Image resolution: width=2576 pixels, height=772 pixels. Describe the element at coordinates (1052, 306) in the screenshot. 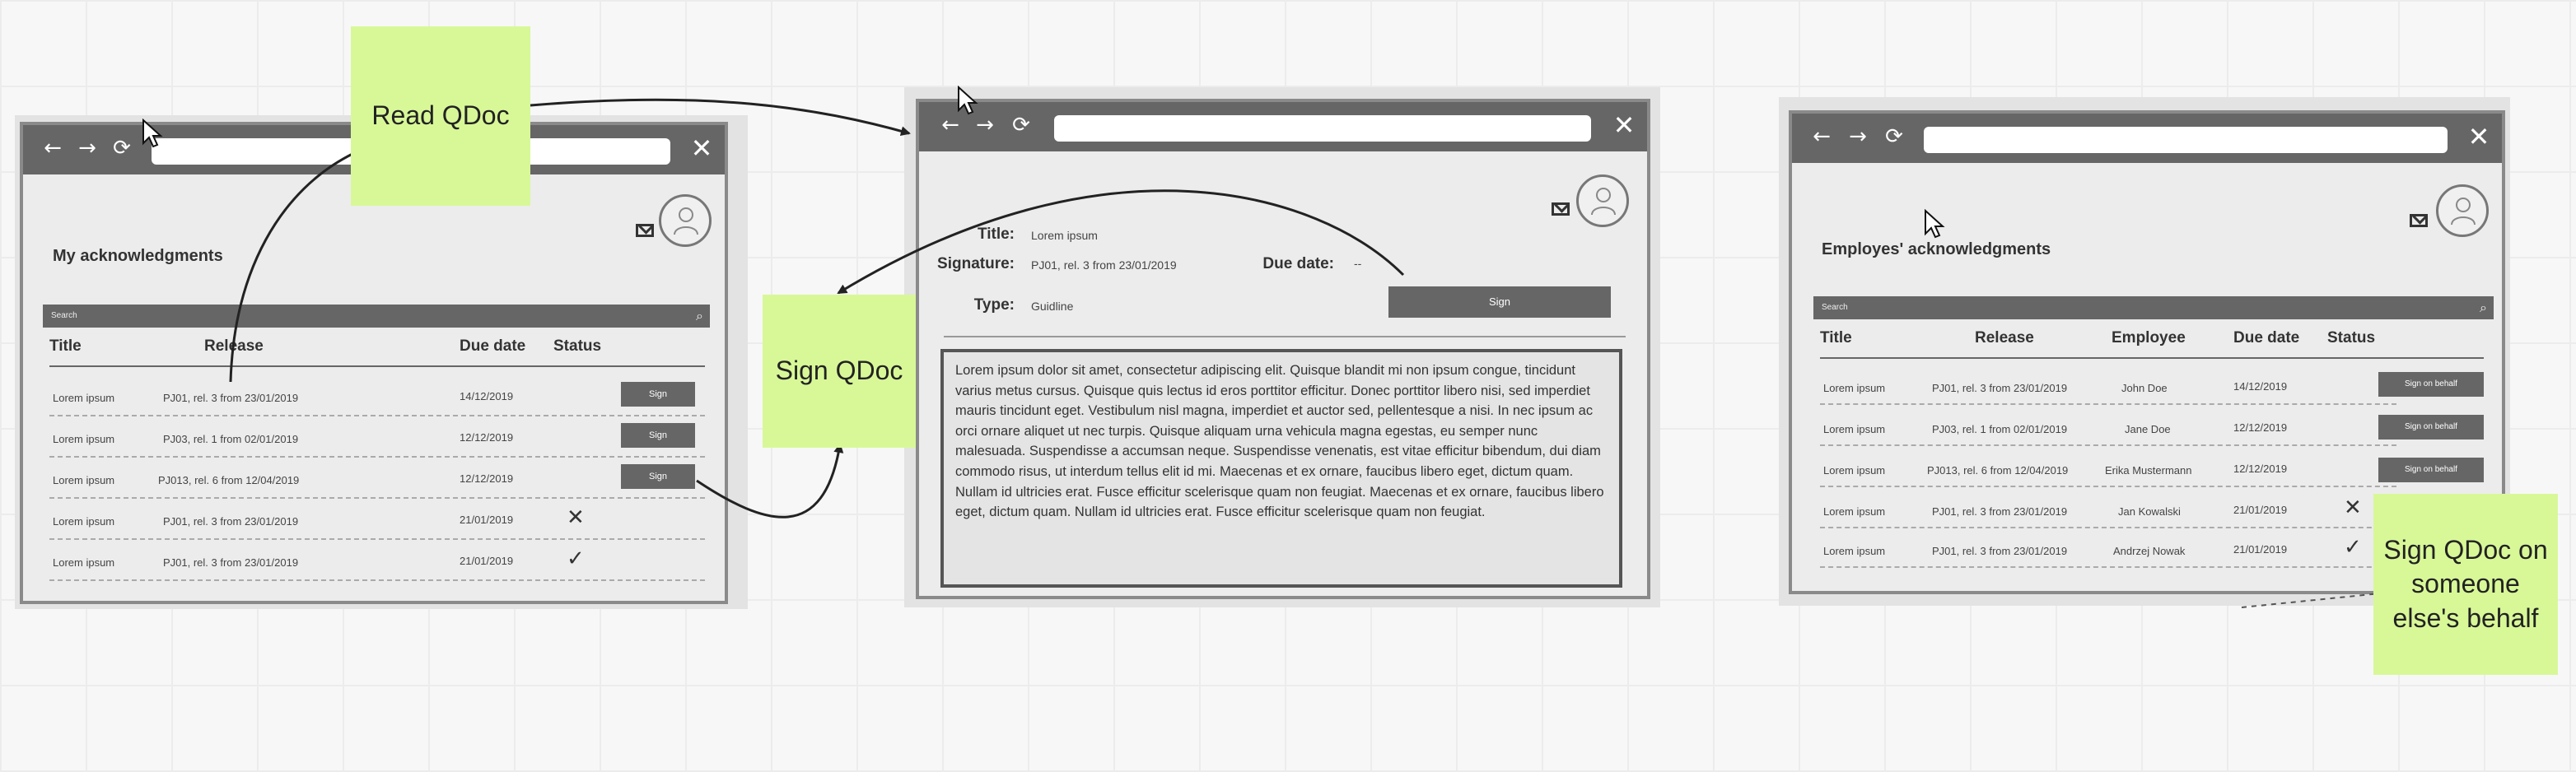

I see `type-value: Guidline` at that location.